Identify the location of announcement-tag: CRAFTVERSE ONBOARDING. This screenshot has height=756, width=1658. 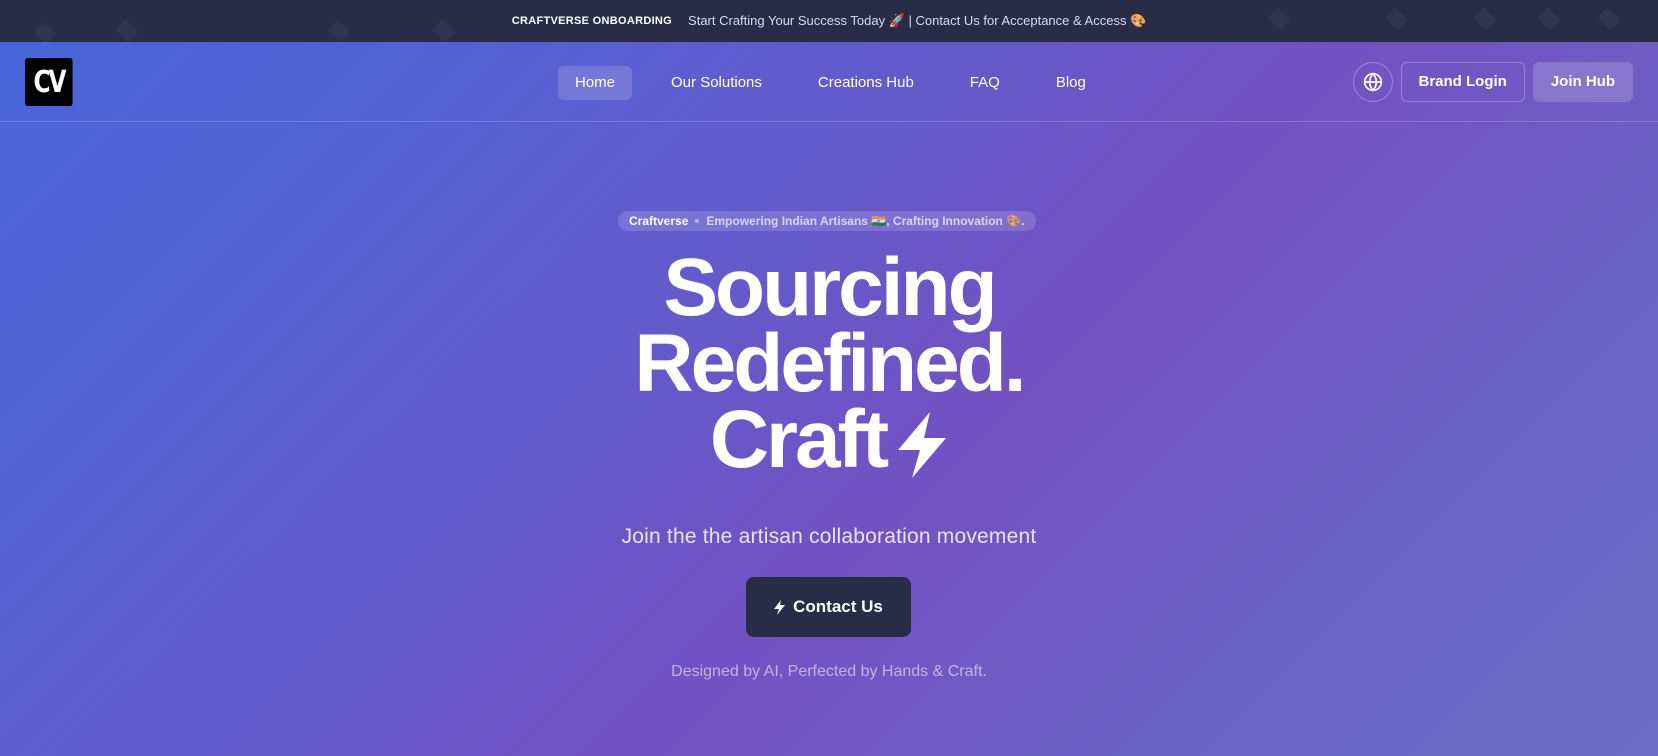
(592, 21).